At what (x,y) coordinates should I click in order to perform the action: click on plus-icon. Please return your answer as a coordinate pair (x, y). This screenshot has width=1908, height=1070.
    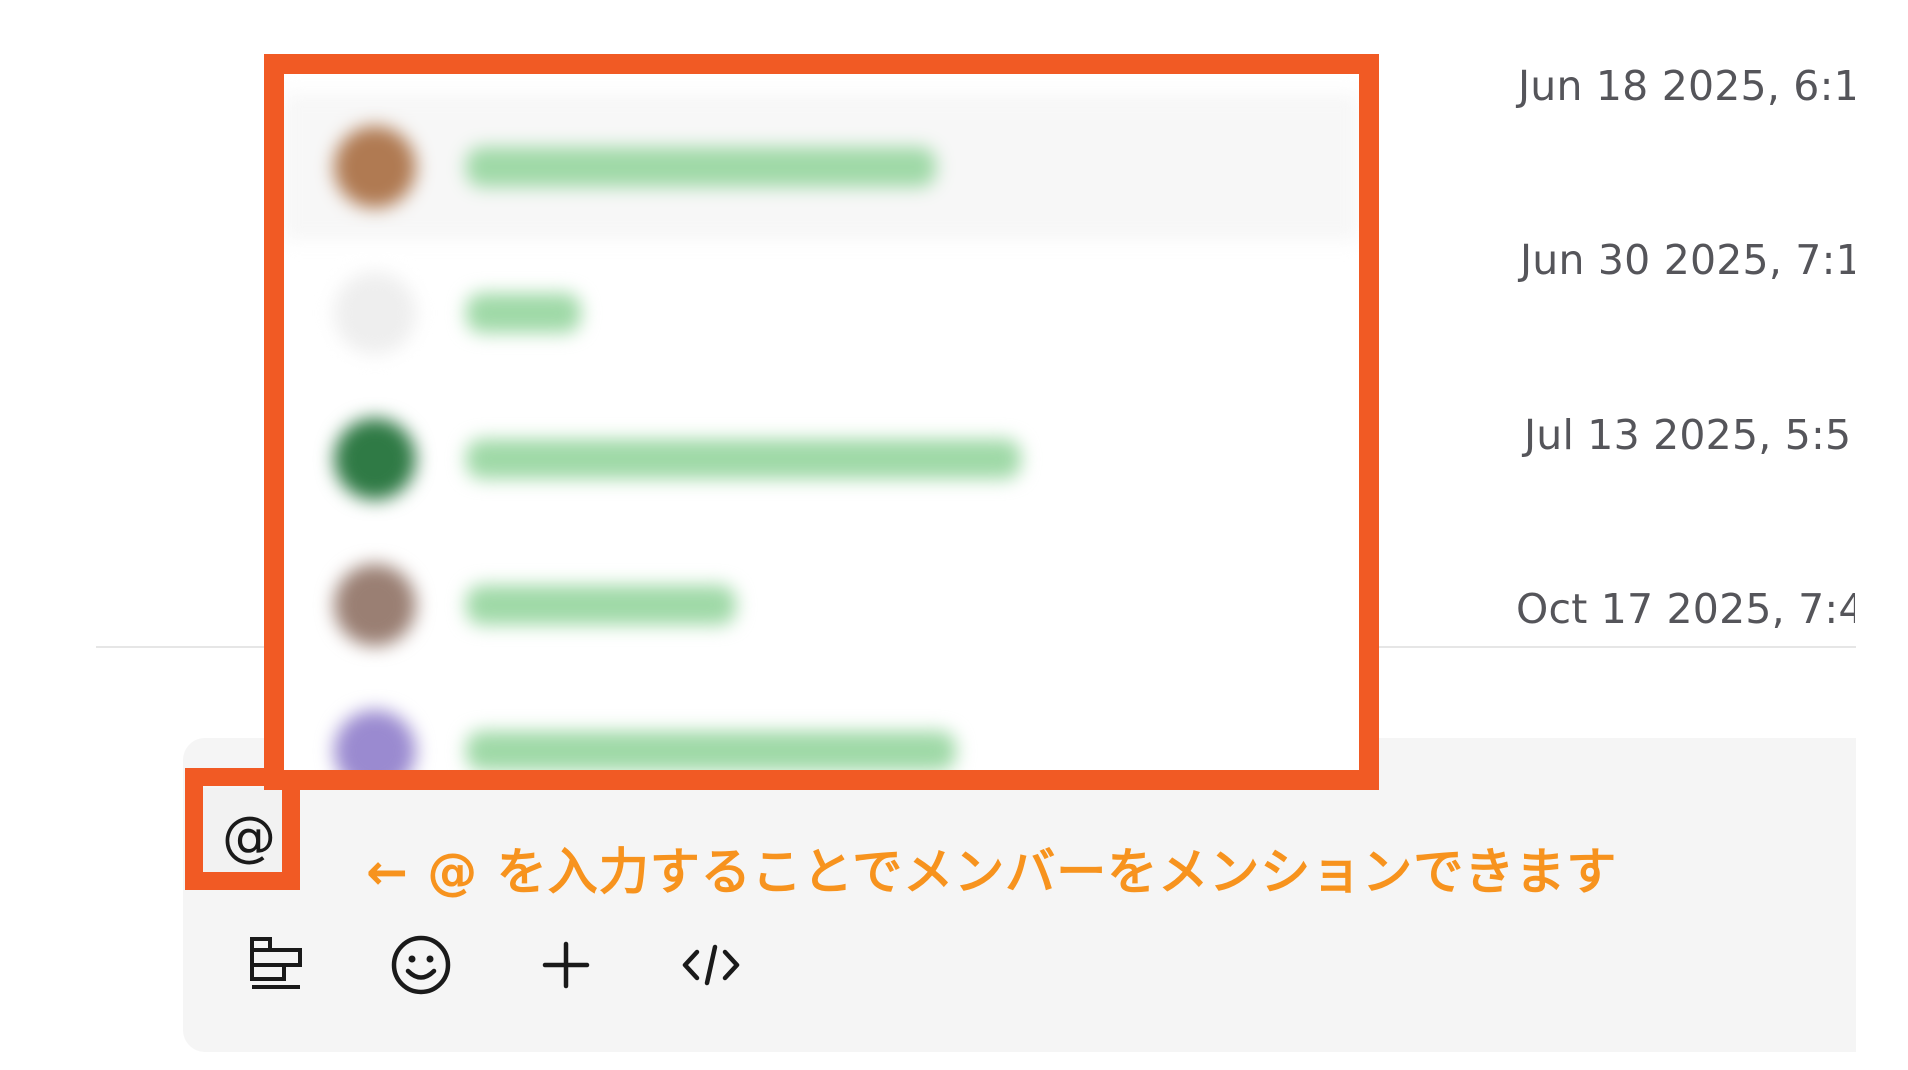
    Looking at the image, I should click on (566, 965).